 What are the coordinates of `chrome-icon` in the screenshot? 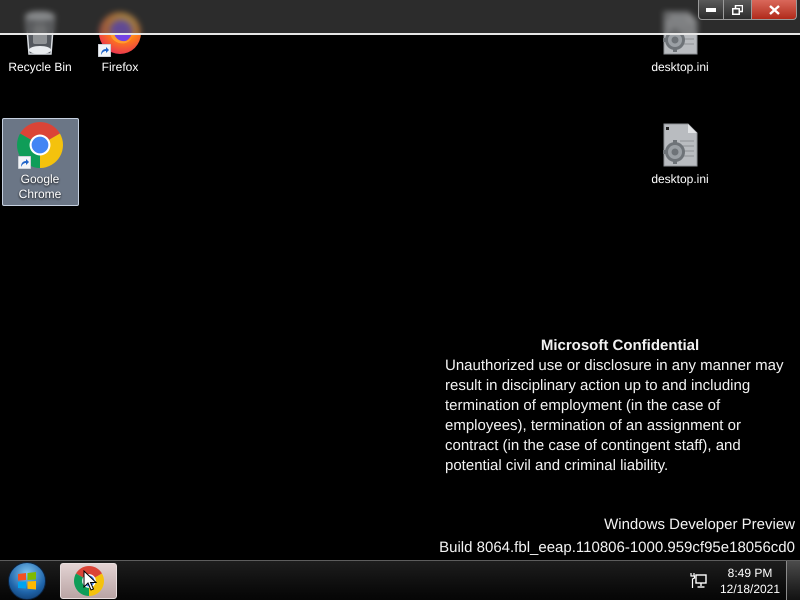 It's located at (40, 145).